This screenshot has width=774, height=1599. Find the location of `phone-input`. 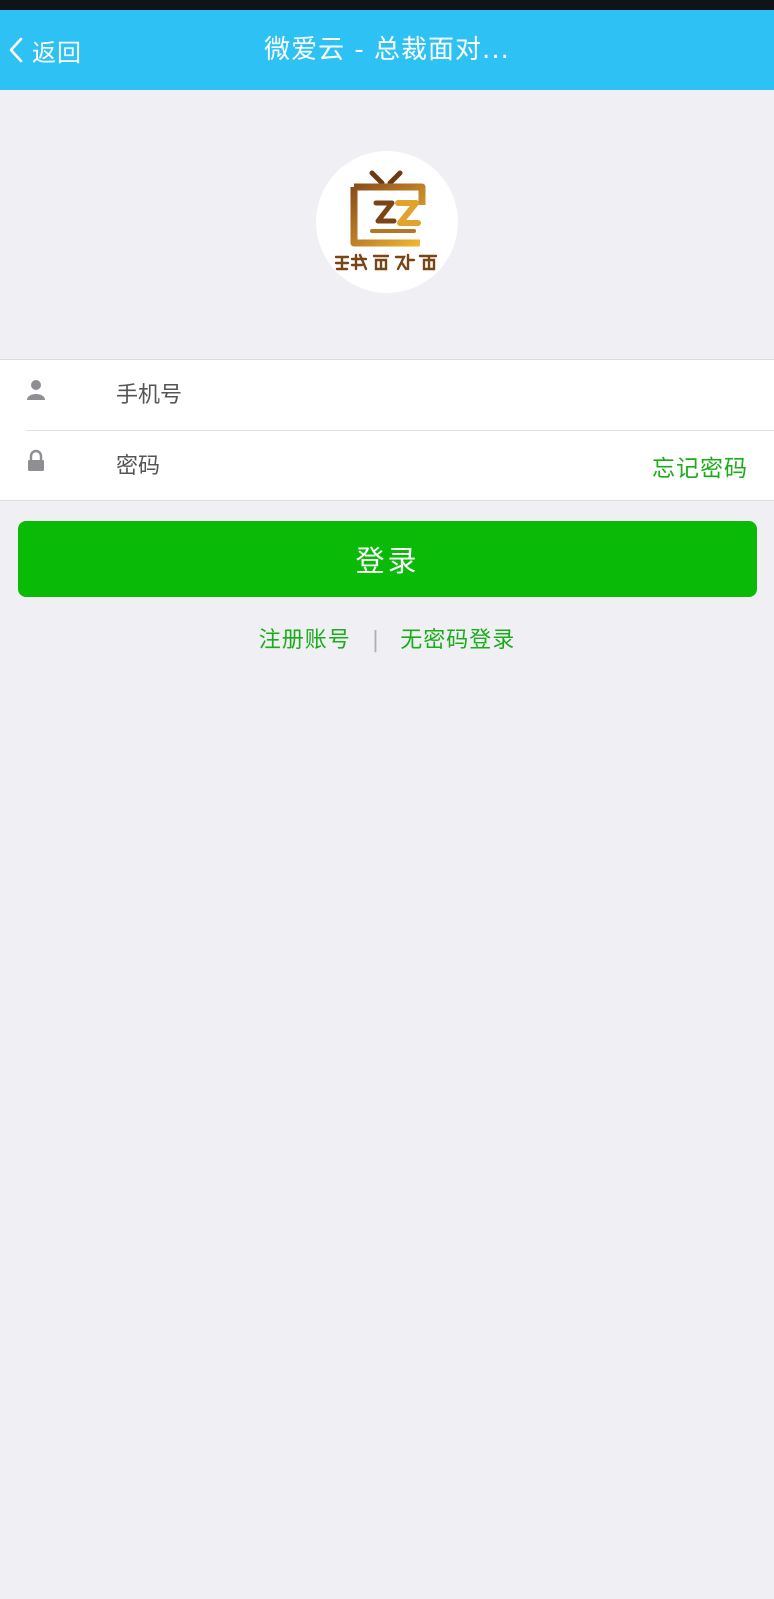

phone-input is located at coordinates (356, 395).